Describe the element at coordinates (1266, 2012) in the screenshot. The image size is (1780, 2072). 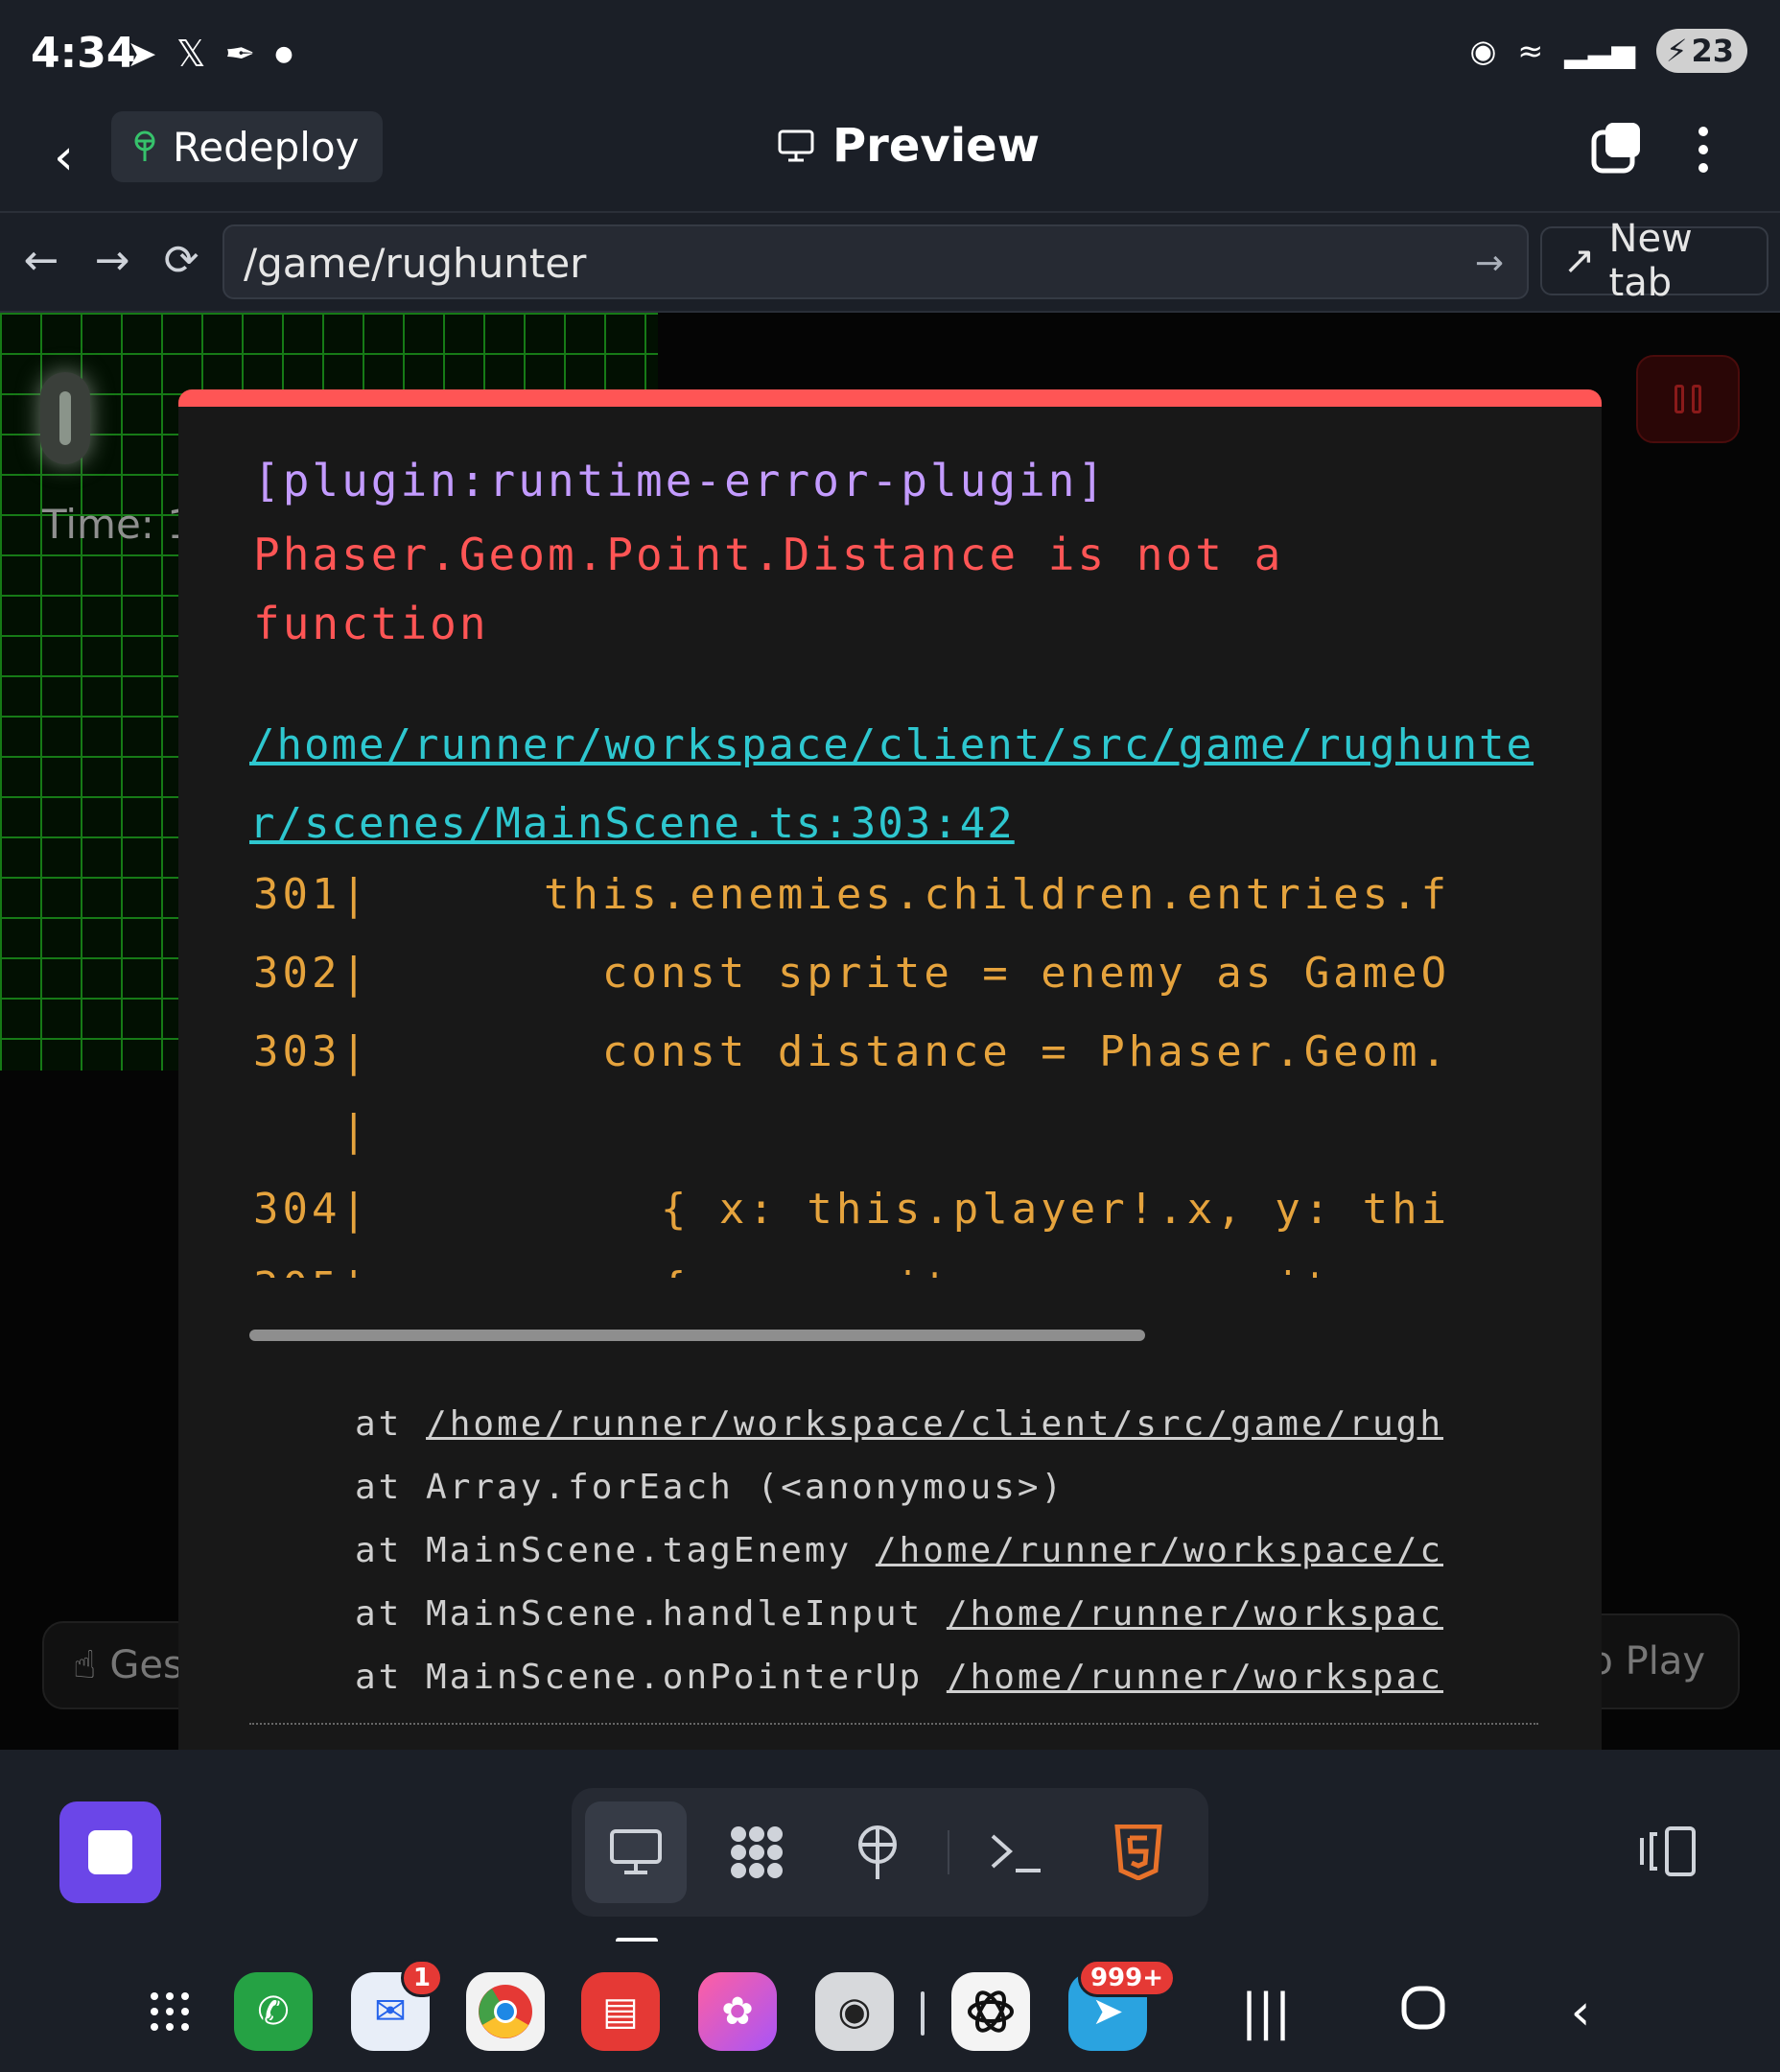
I see `recent-apps-button: |||` at that location.